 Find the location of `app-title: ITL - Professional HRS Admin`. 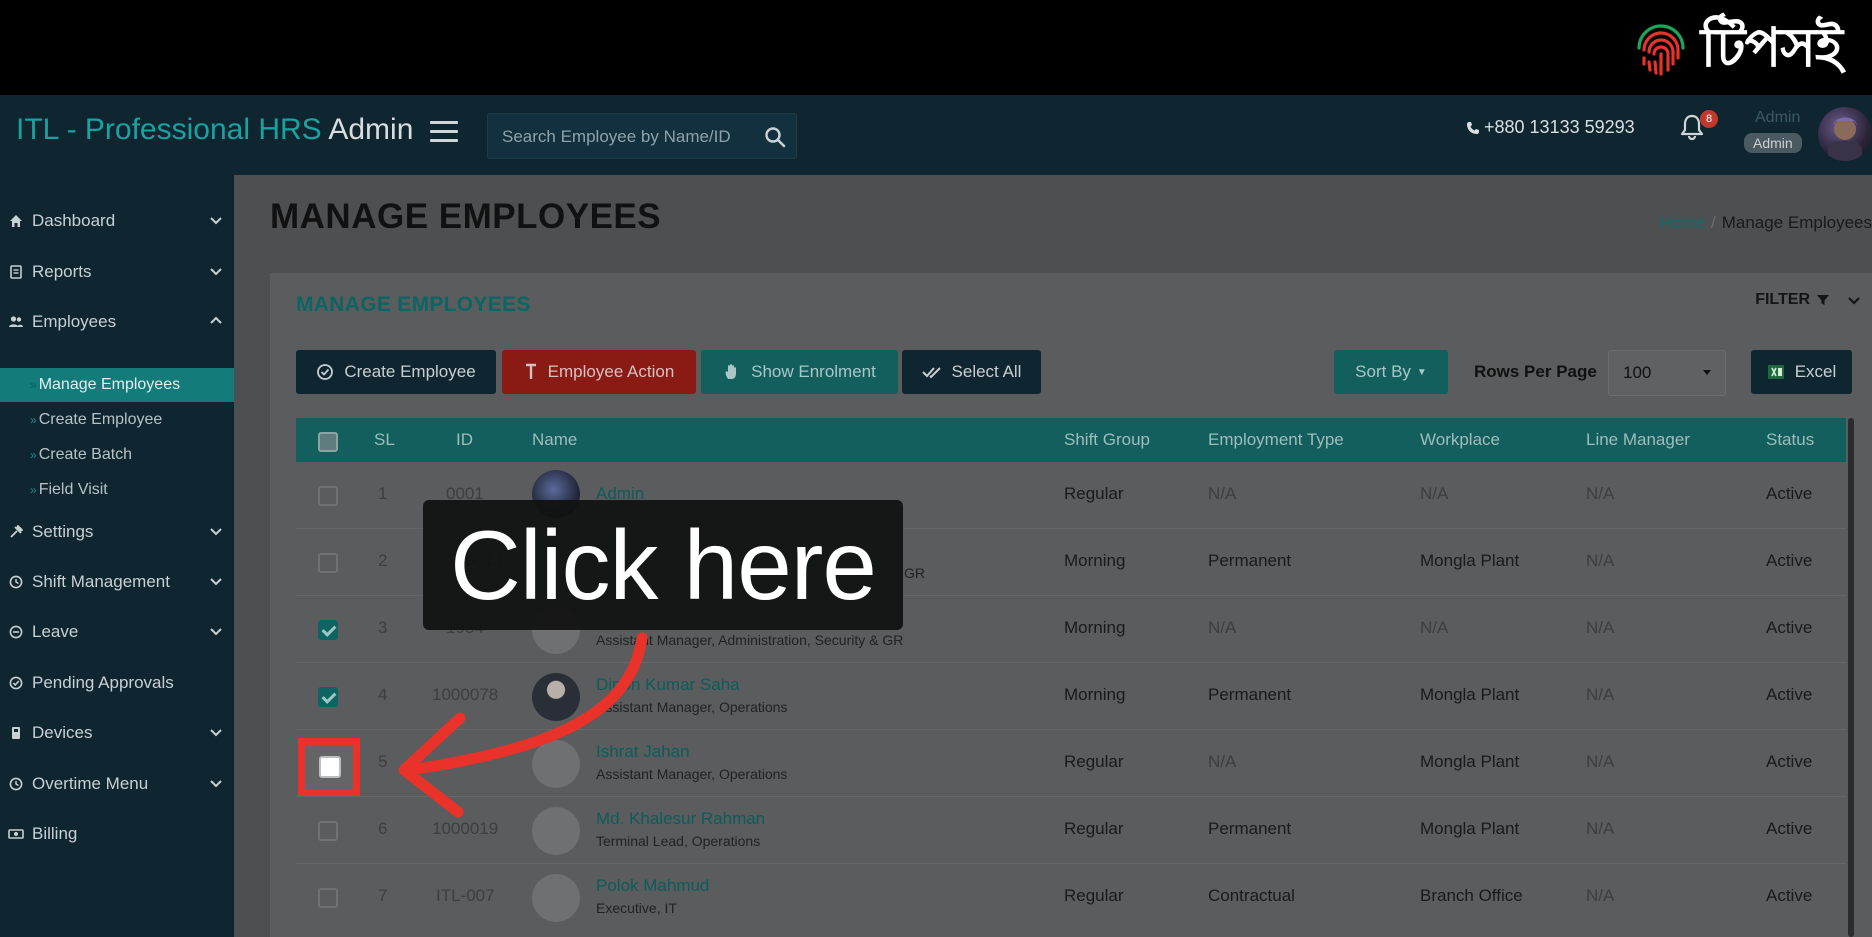

app-title: ITL - Professional HRS Admin is located at coordinates (214, 130).